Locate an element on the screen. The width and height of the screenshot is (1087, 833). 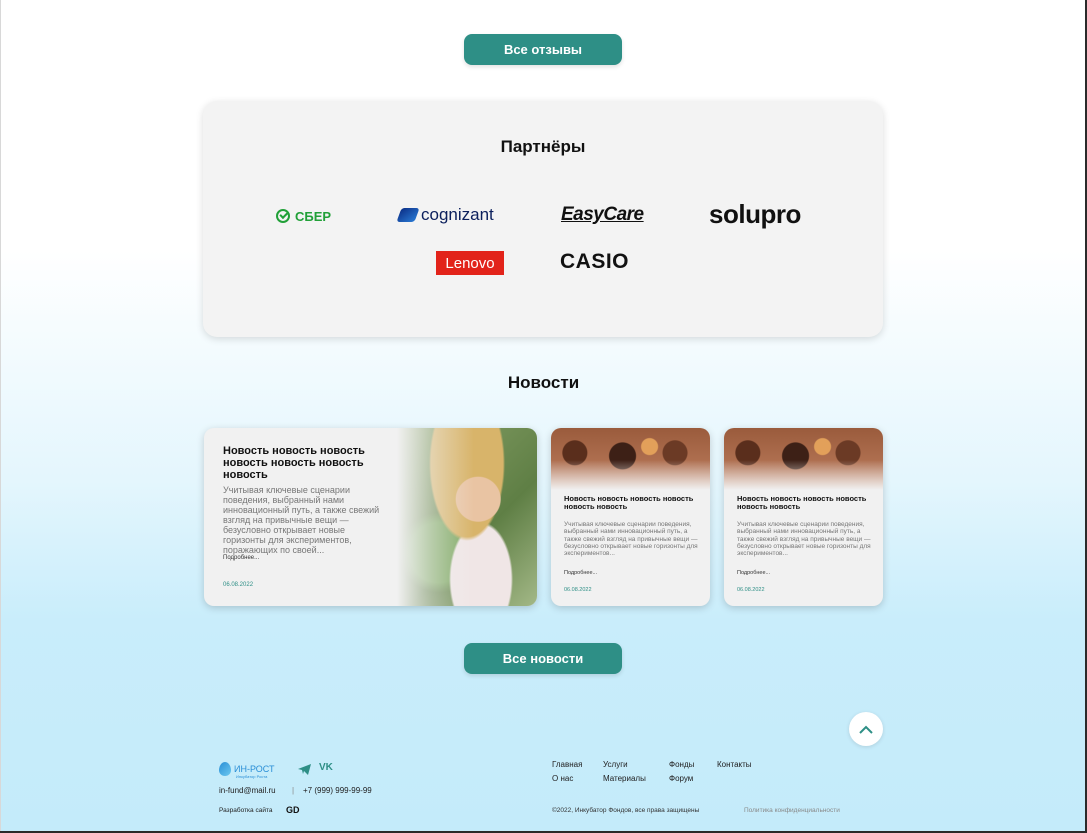
telegram-icon is located at coordinates (304, 769).